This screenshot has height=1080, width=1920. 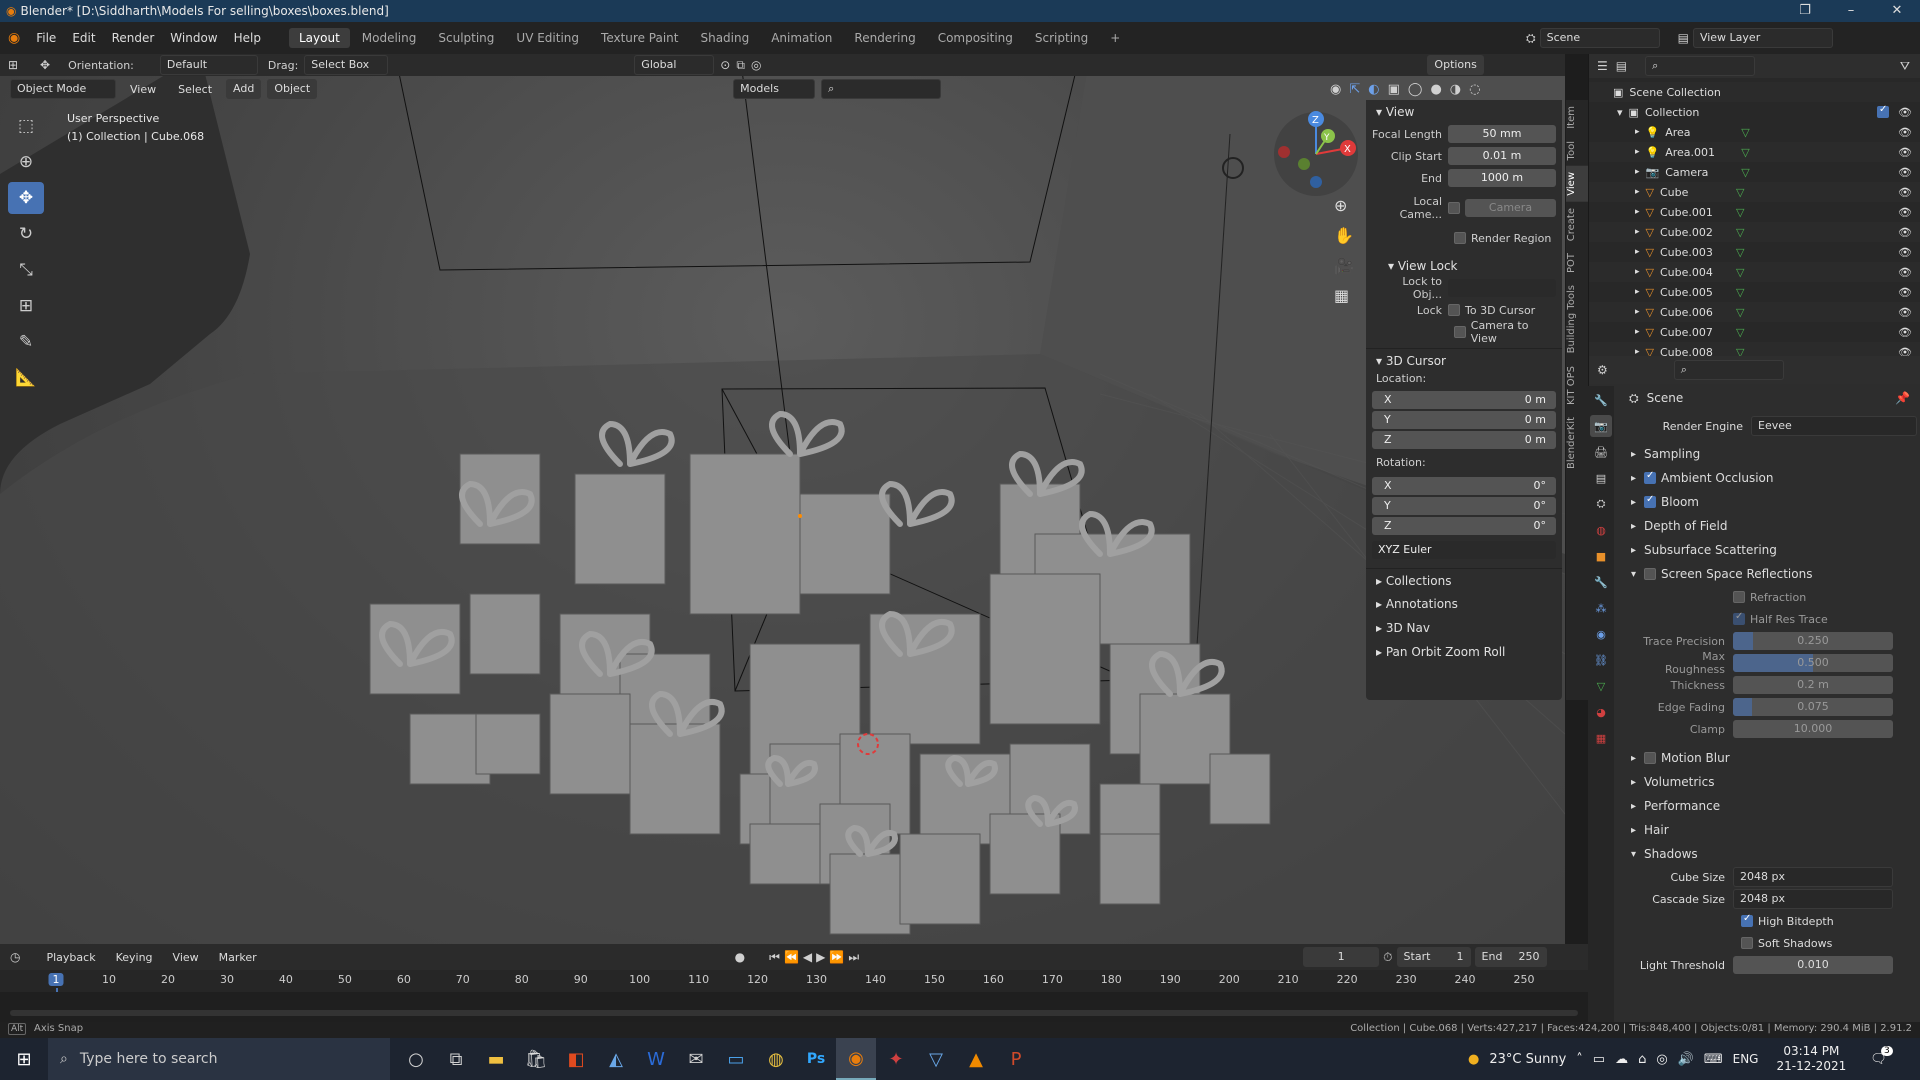 I want to click on expand-arrow-icon: ▸, so click(x=1637, y=132).